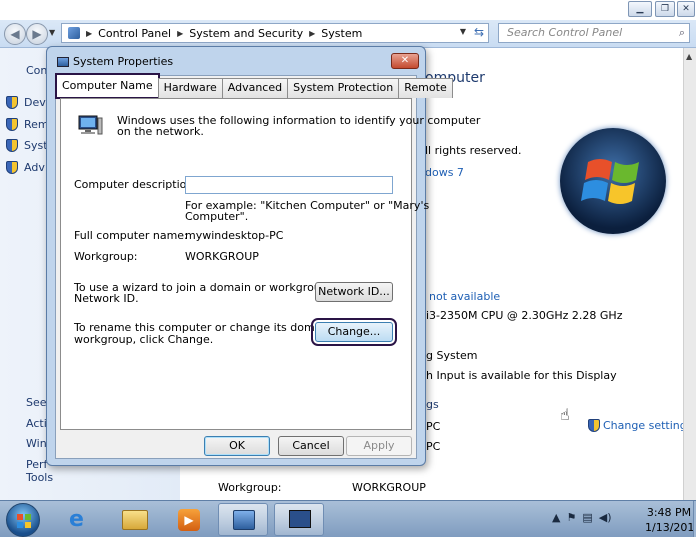 The width and height of the screenshot is (696, 537). Describe the element at coordinates (217, 216) in the screenshot. I see `example-text-line2: Computer".` at that location.